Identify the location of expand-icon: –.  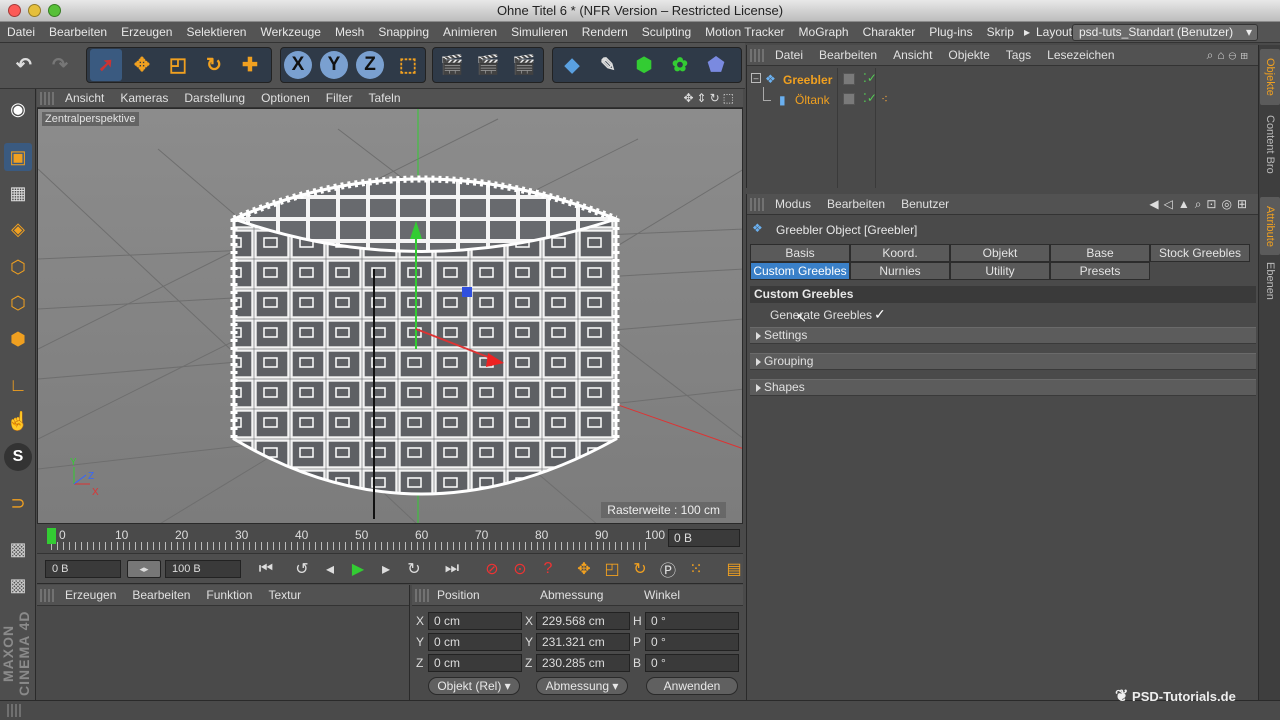
(756, 78).